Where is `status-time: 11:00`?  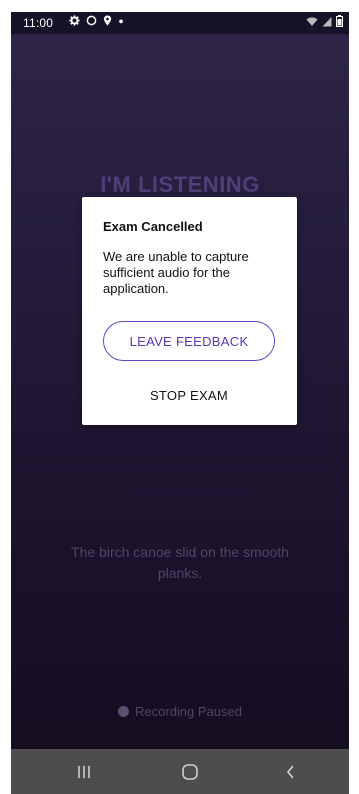 status-time: 11:00 is located at coordinates (38, 23).